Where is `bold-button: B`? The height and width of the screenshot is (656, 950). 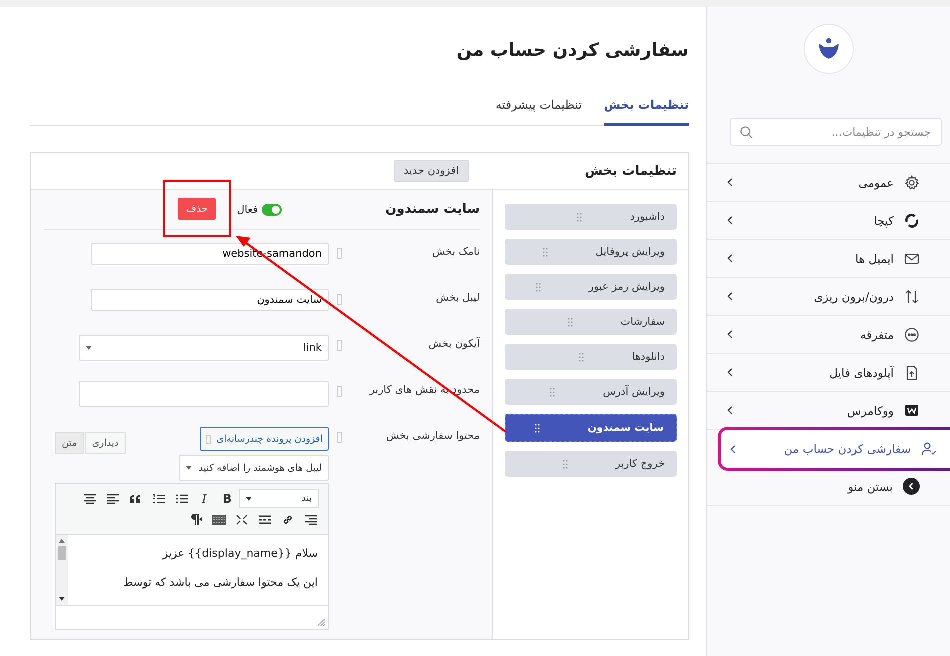
bold-button: B is located at coordinates (227, 498).